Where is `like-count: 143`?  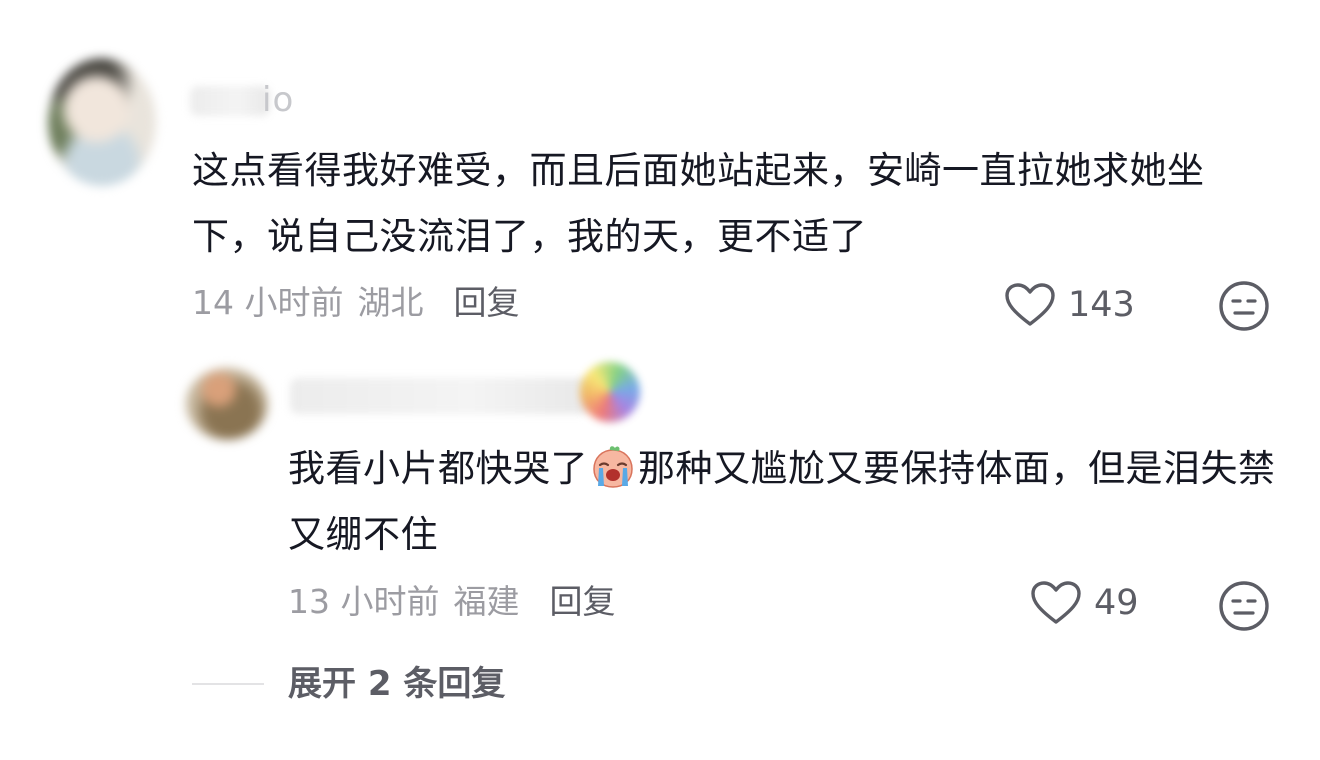
like-count: 143 is located at coordinates (1101, 305).